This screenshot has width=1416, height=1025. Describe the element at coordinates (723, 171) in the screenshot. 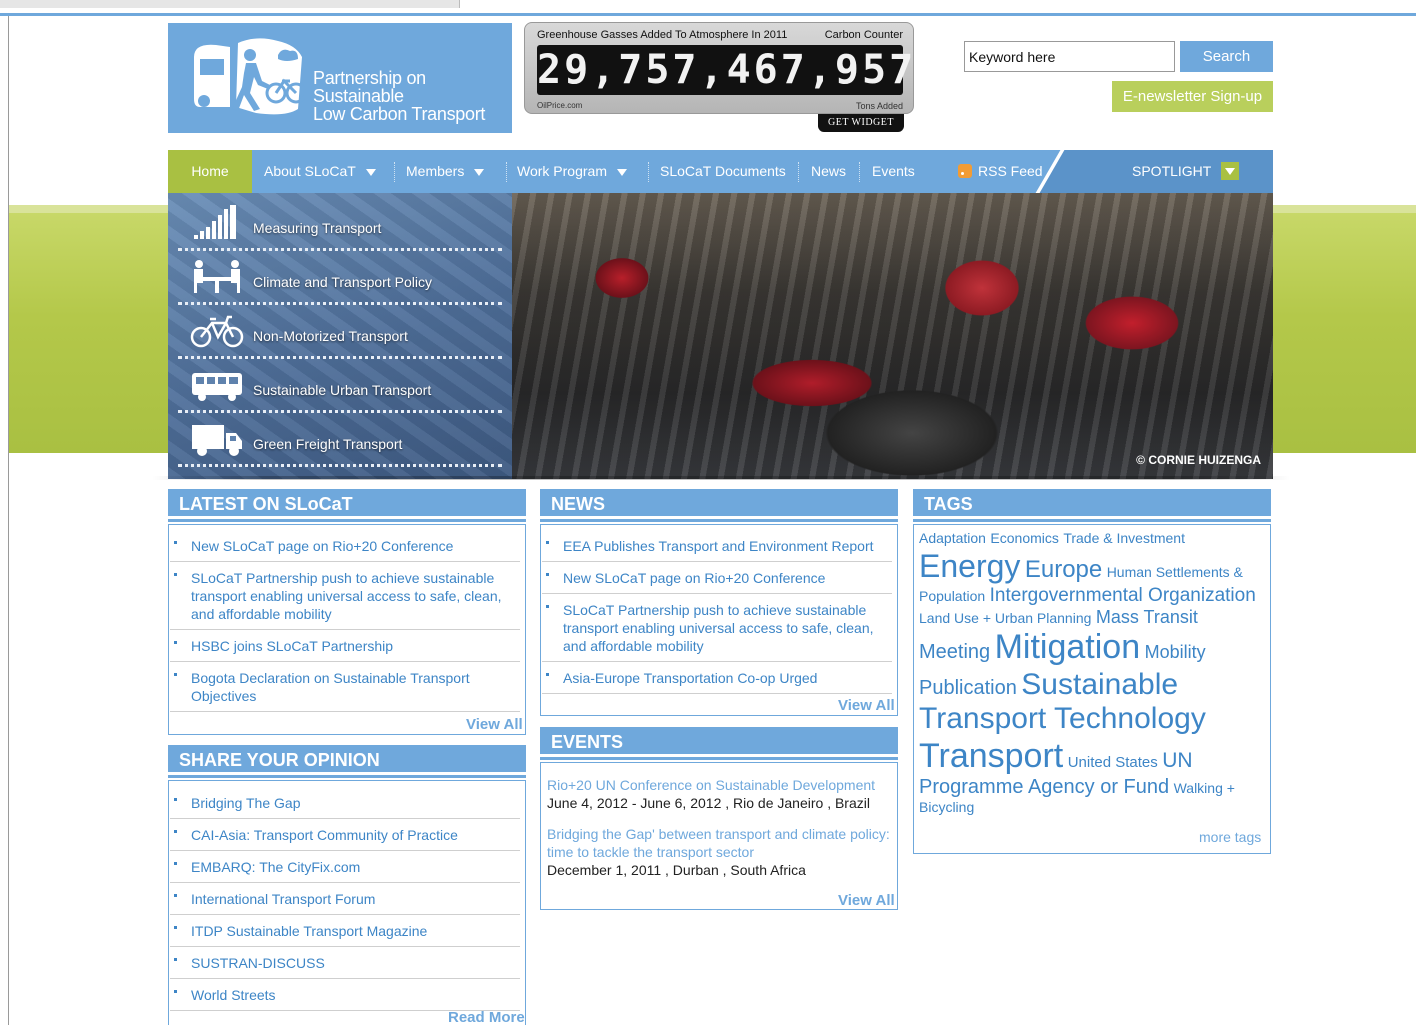

I see `nav-documents: SLoCaT Documents` at that location.